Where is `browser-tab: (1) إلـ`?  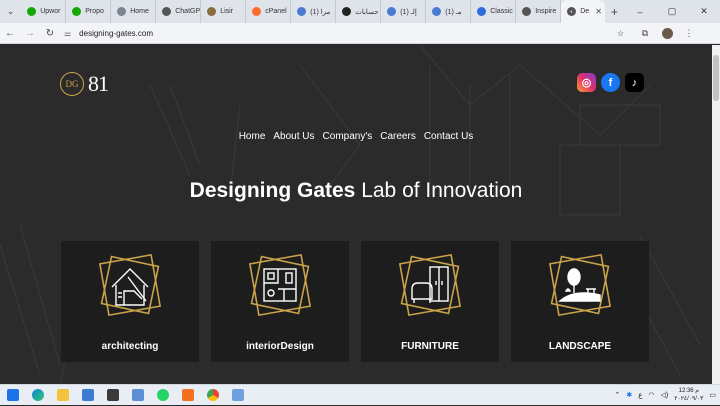 browser-tab: (1) إلـ is located at coordinates (404, 11).